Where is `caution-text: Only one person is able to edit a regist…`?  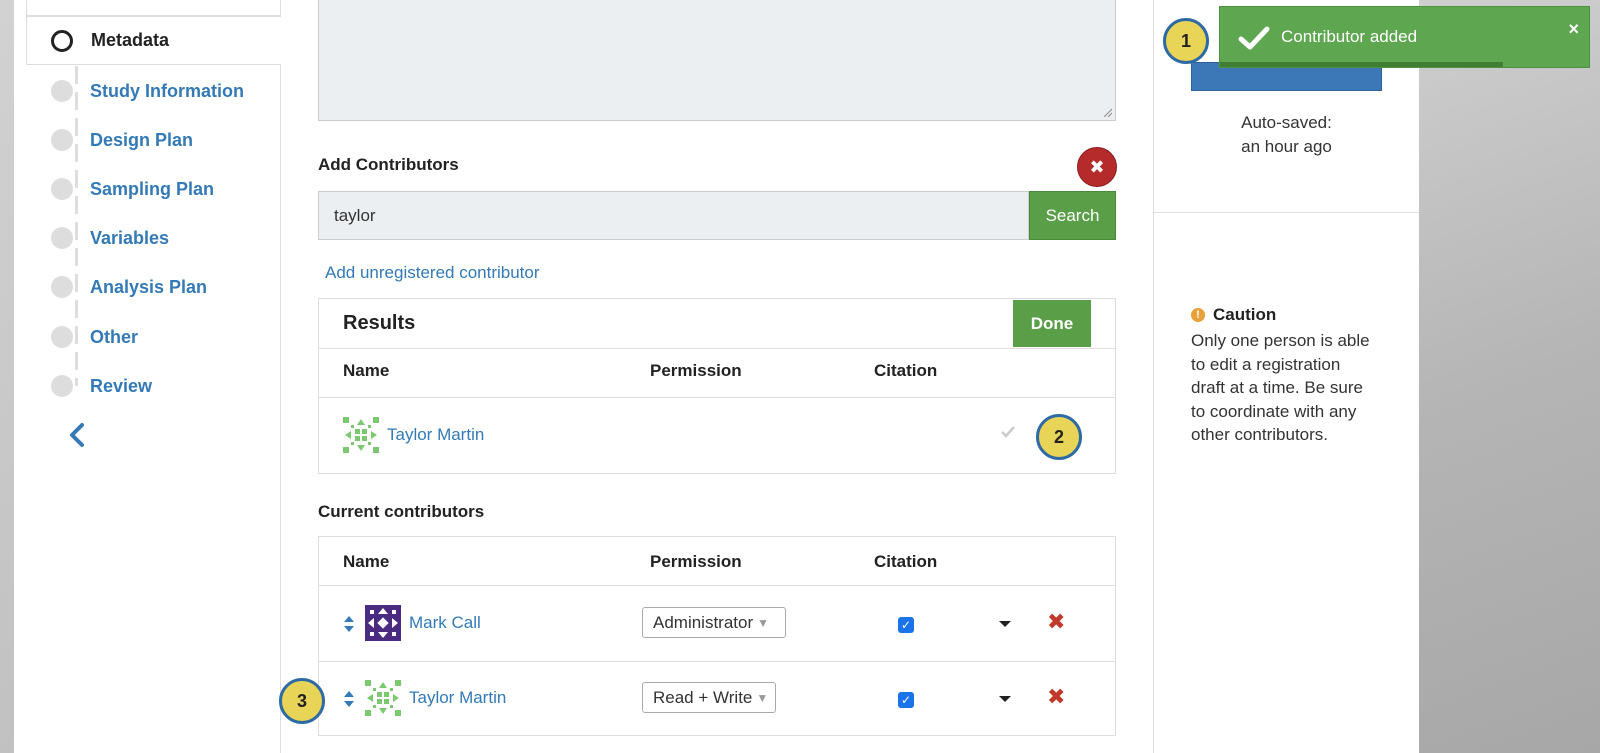 caution-text: Only one person is able to edit a regist… is located at coordinates (1280, 387).